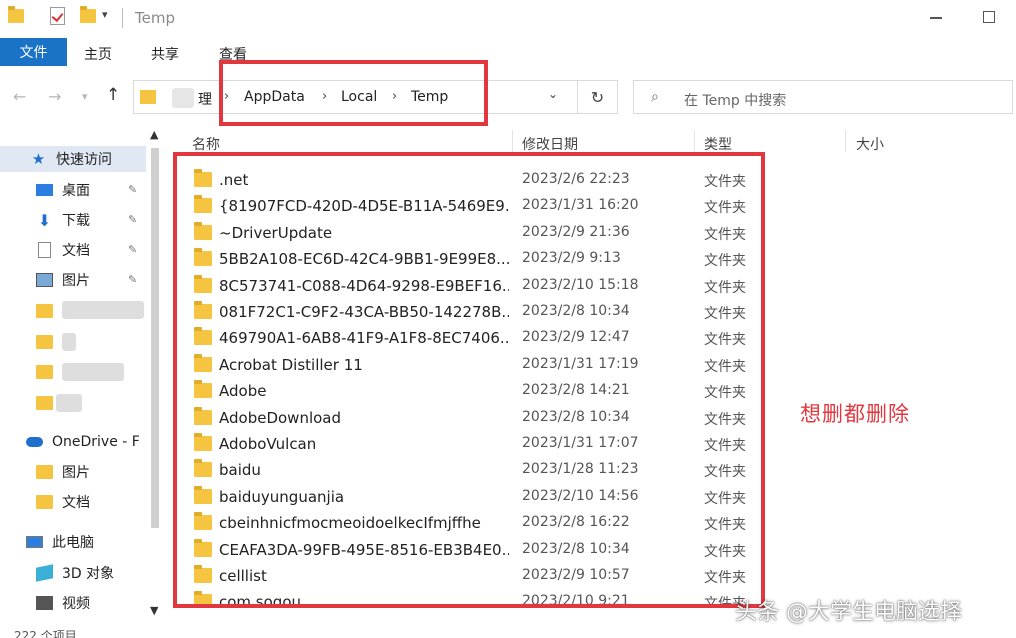  I want to click on 3d-objects-icon, so click(44, 573).